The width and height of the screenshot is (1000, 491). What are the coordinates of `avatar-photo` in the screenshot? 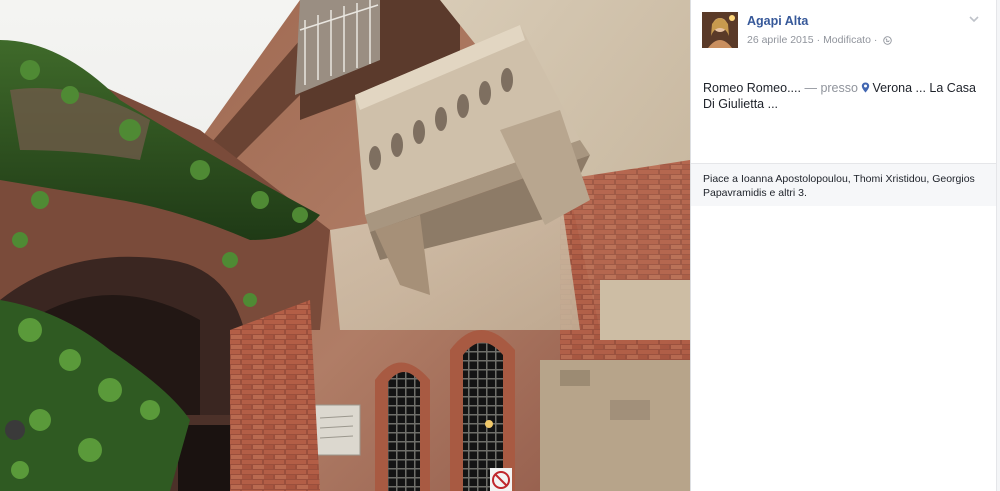 It's located at (720, 30).